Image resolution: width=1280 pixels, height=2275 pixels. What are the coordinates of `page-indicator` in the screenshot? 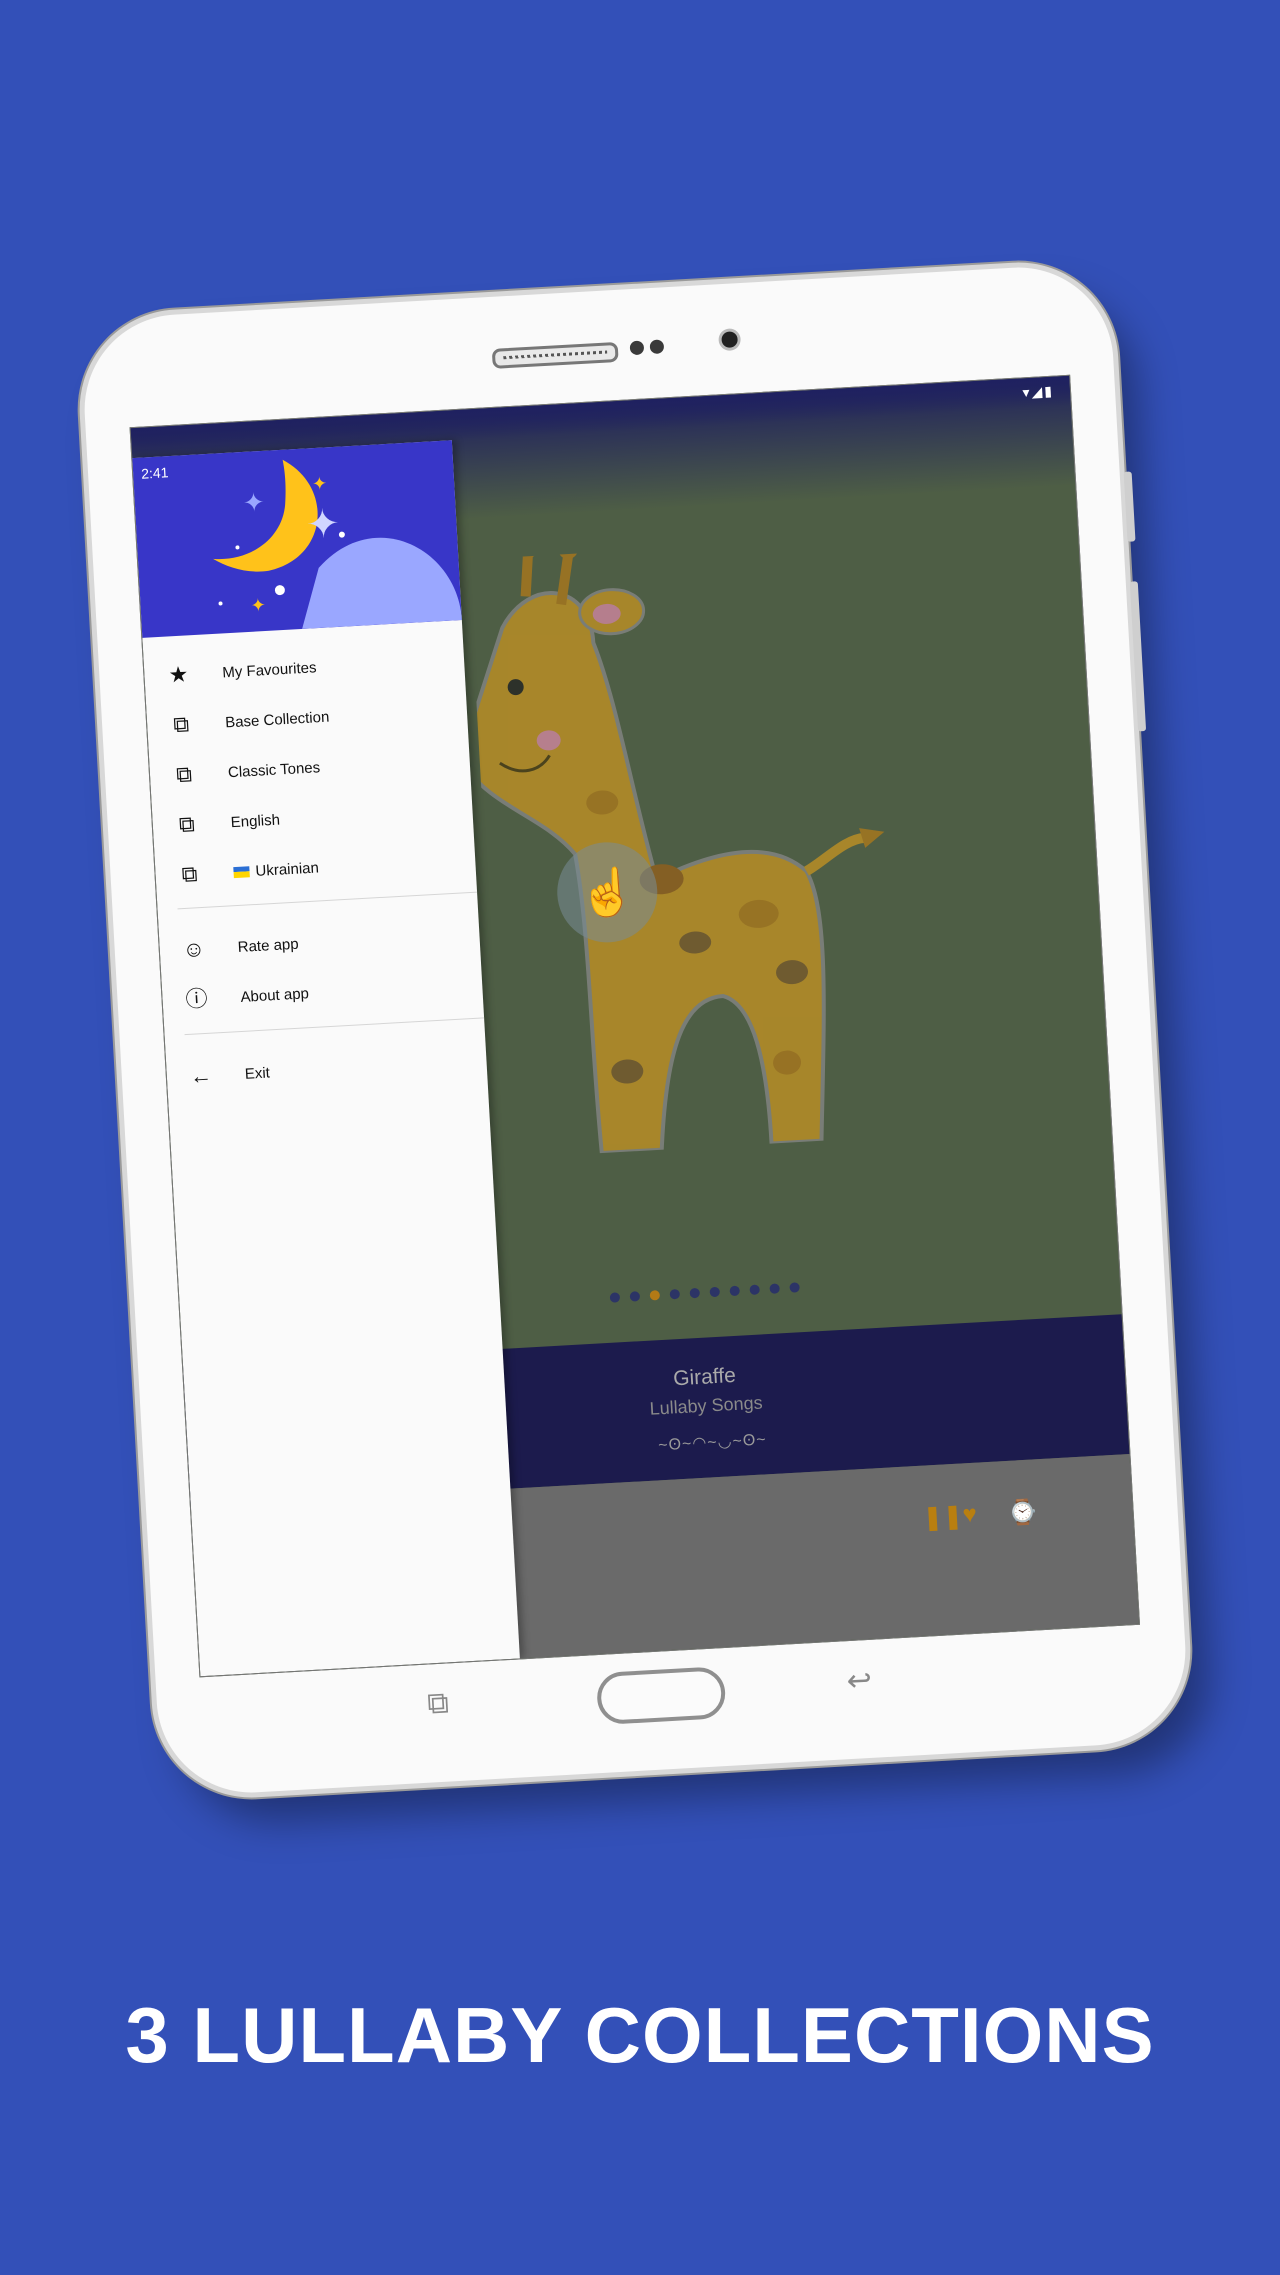 It's located at (704, 1292).